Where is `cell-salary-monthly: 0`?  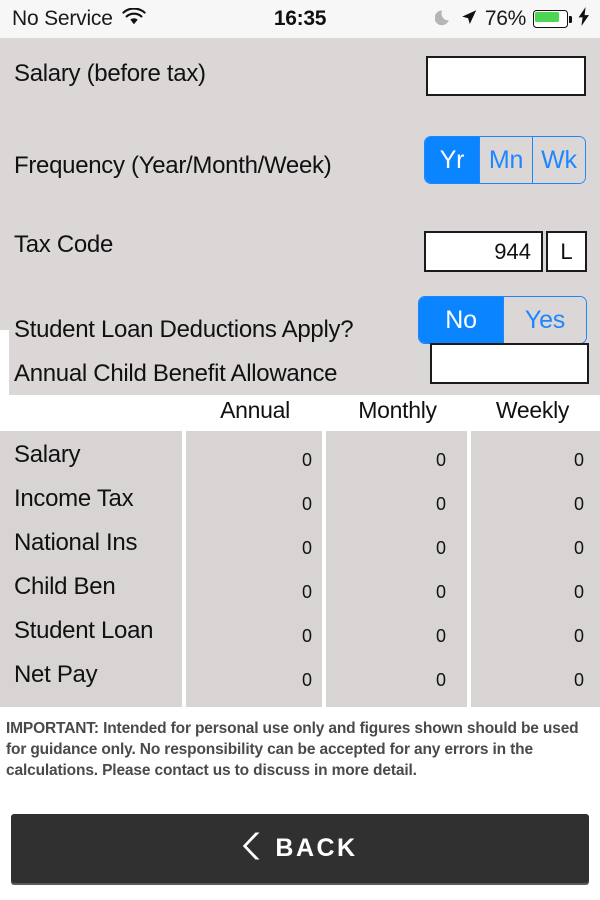 cell-salary-monthly: 0 is located at coordinates (440, 460).